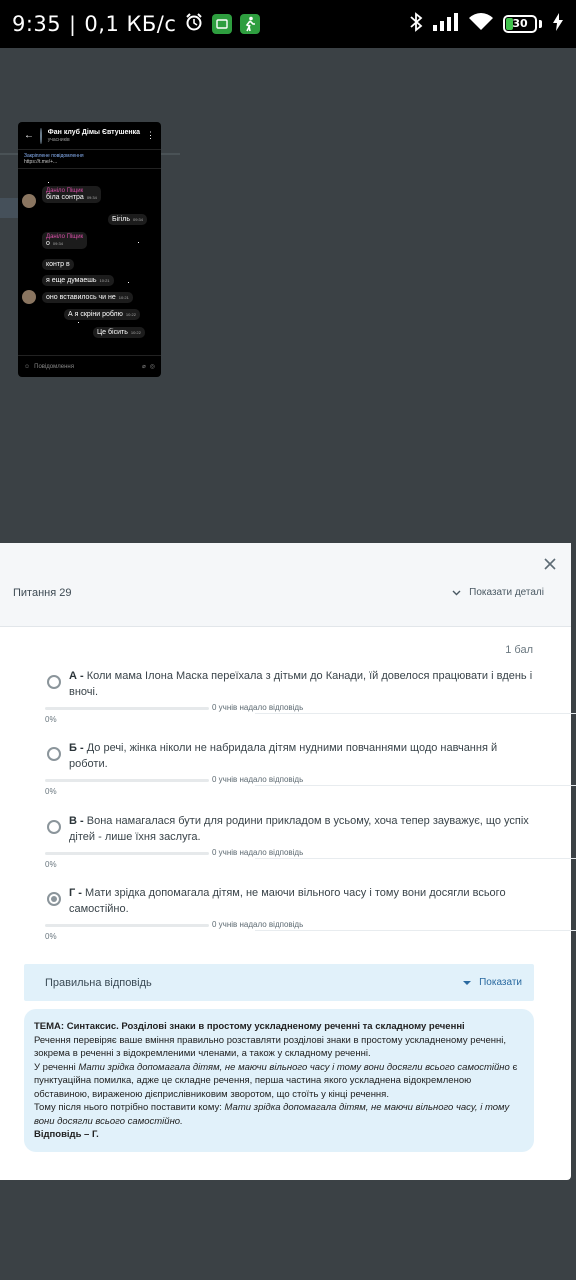 This screenshot has width=576, height=1280. What do you see at coordinates (481, 24) in the screenshot?
I see `wifi-icon` at bounding box center [481, 24].